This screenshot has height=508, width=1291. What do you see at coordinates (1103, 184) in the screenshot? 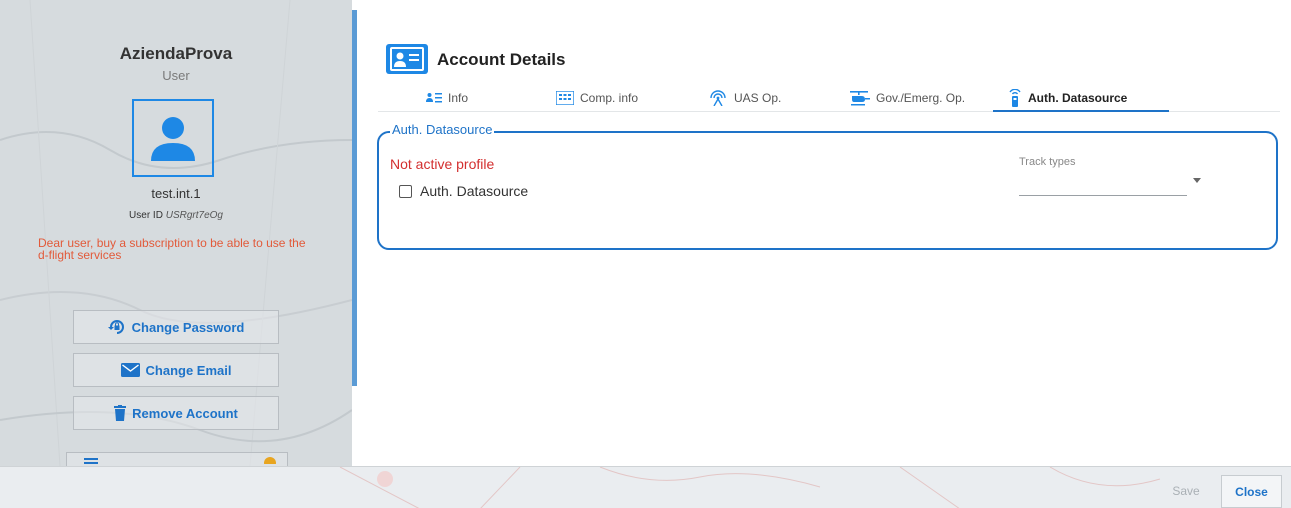
I see `track-types-select` at bounding box center [1103, 184].